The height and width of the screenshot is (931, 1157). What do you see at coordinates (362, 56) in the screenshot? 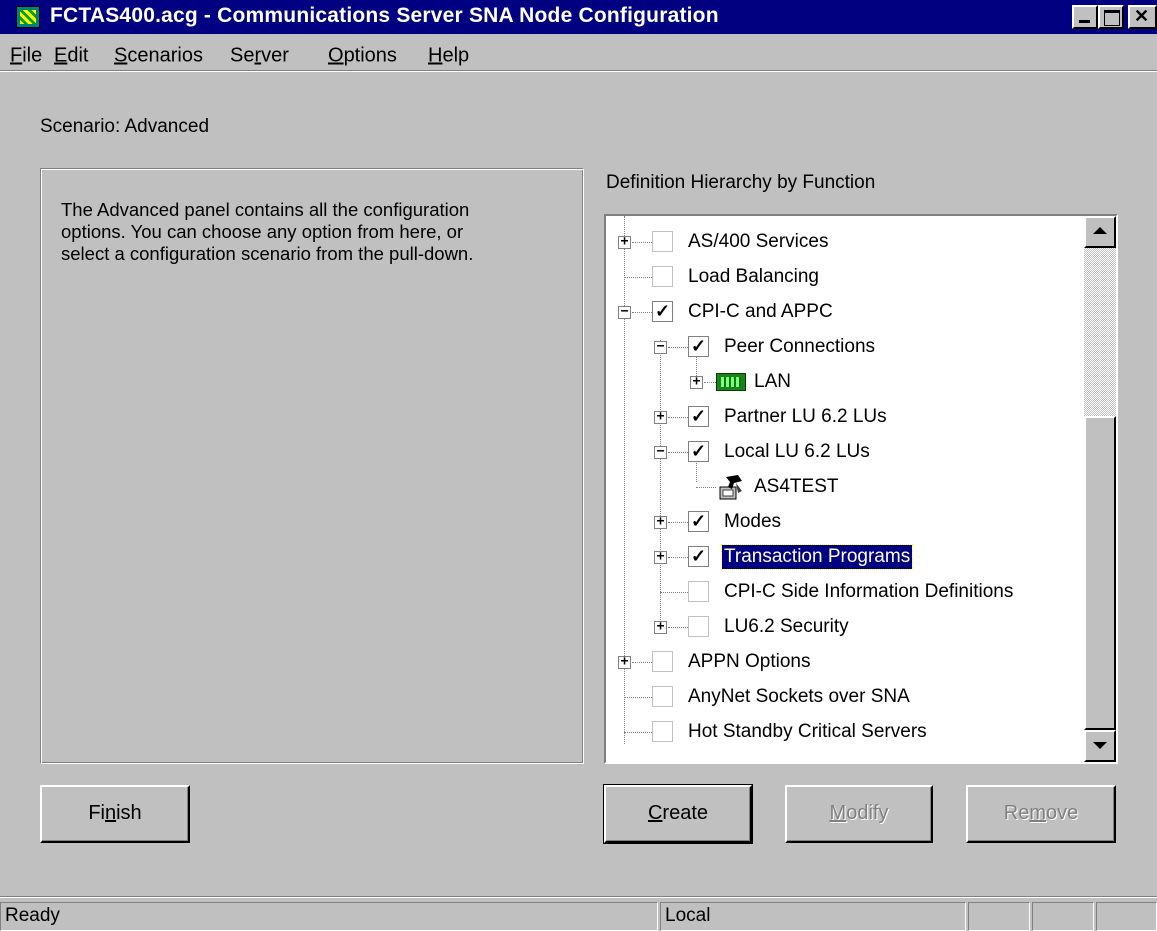
I see `menu-options: Options` at bounding box center [362, 56].